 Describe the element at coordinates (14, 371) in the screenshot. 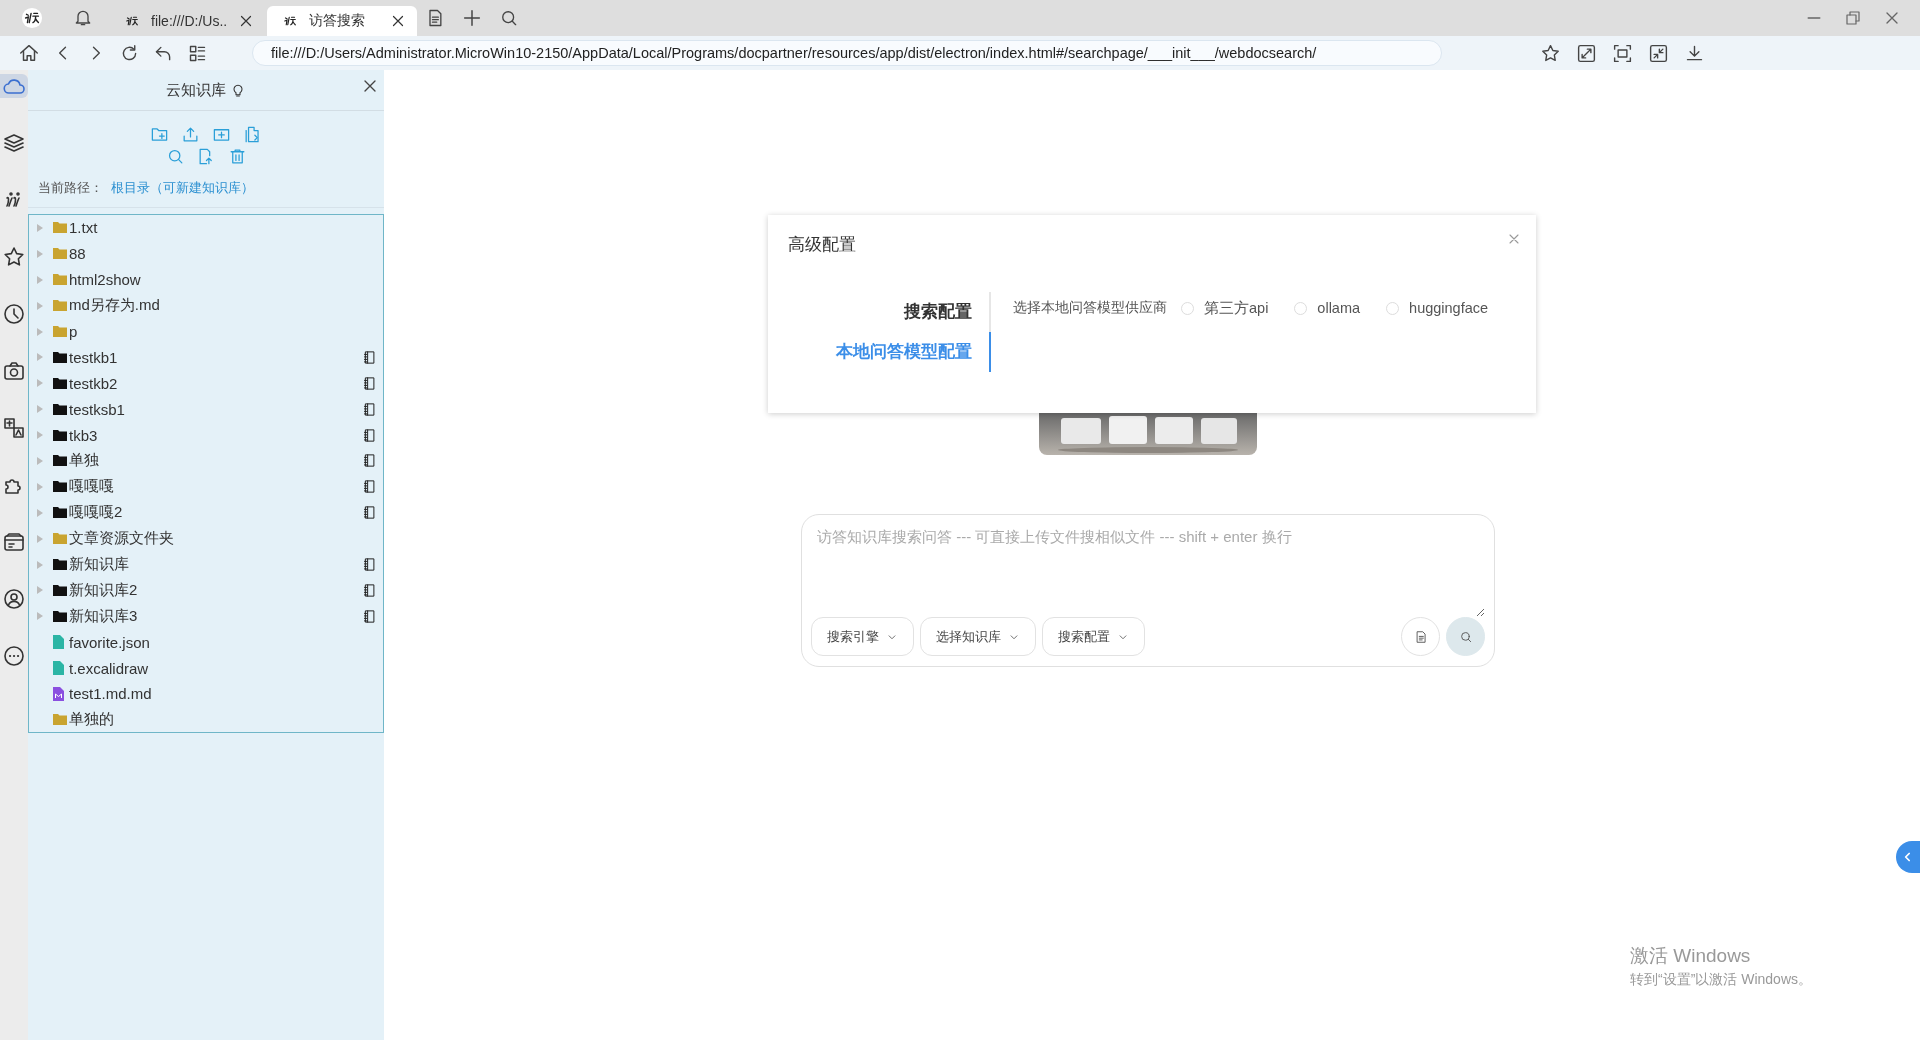

I see `camera-icon` at that location.